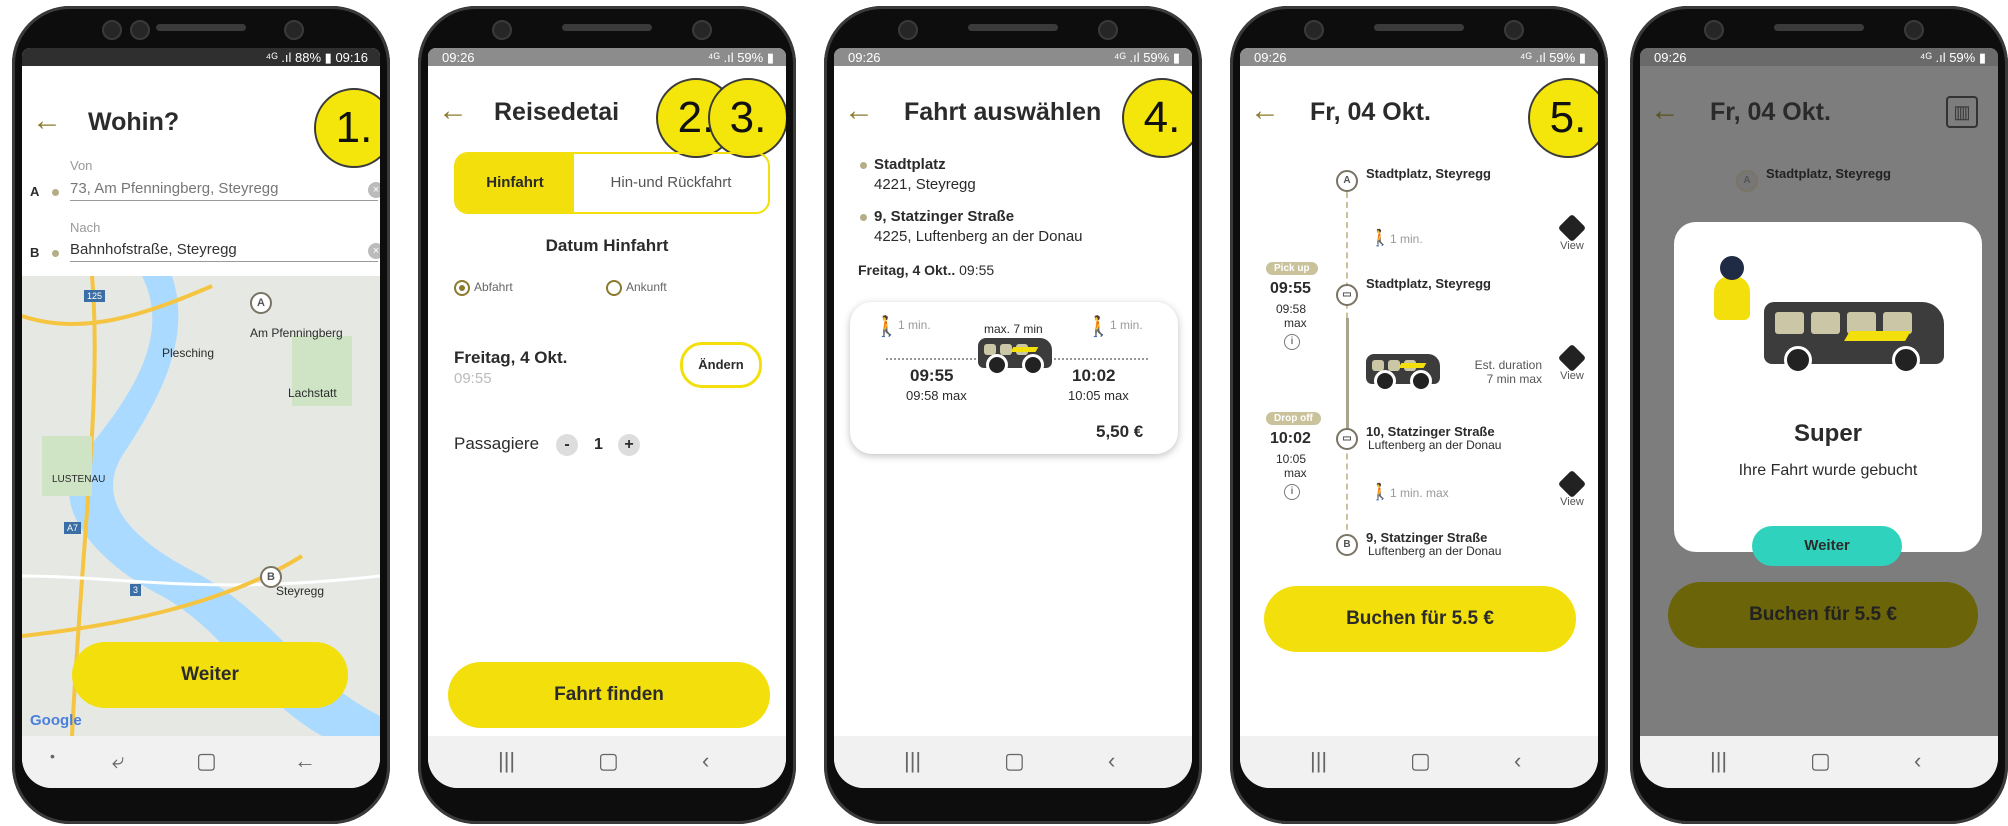 This screenshot has width=2008, height=826. I want to click on map-label: Am Pfenningberg, so click(296, 333).